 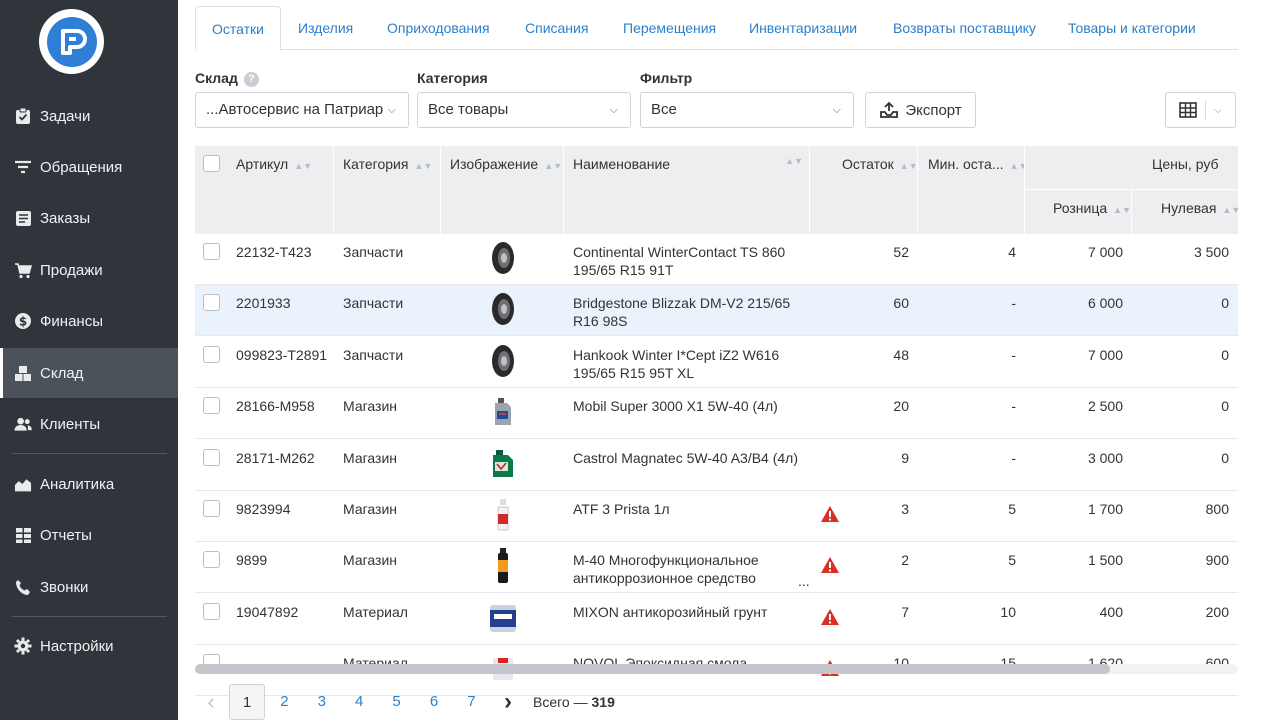 What do you see at coordinates (284, 702) in the screenshot?
I see `page-2-button: 2` at bounding box center [284, 702].